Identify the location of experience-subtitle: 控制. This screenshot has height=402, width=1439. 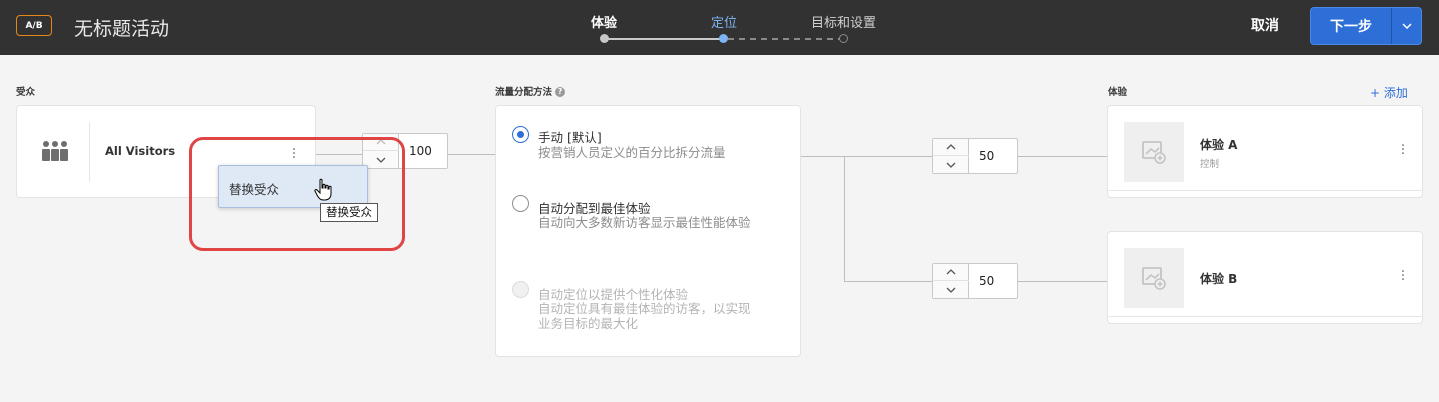
(1210, 164).